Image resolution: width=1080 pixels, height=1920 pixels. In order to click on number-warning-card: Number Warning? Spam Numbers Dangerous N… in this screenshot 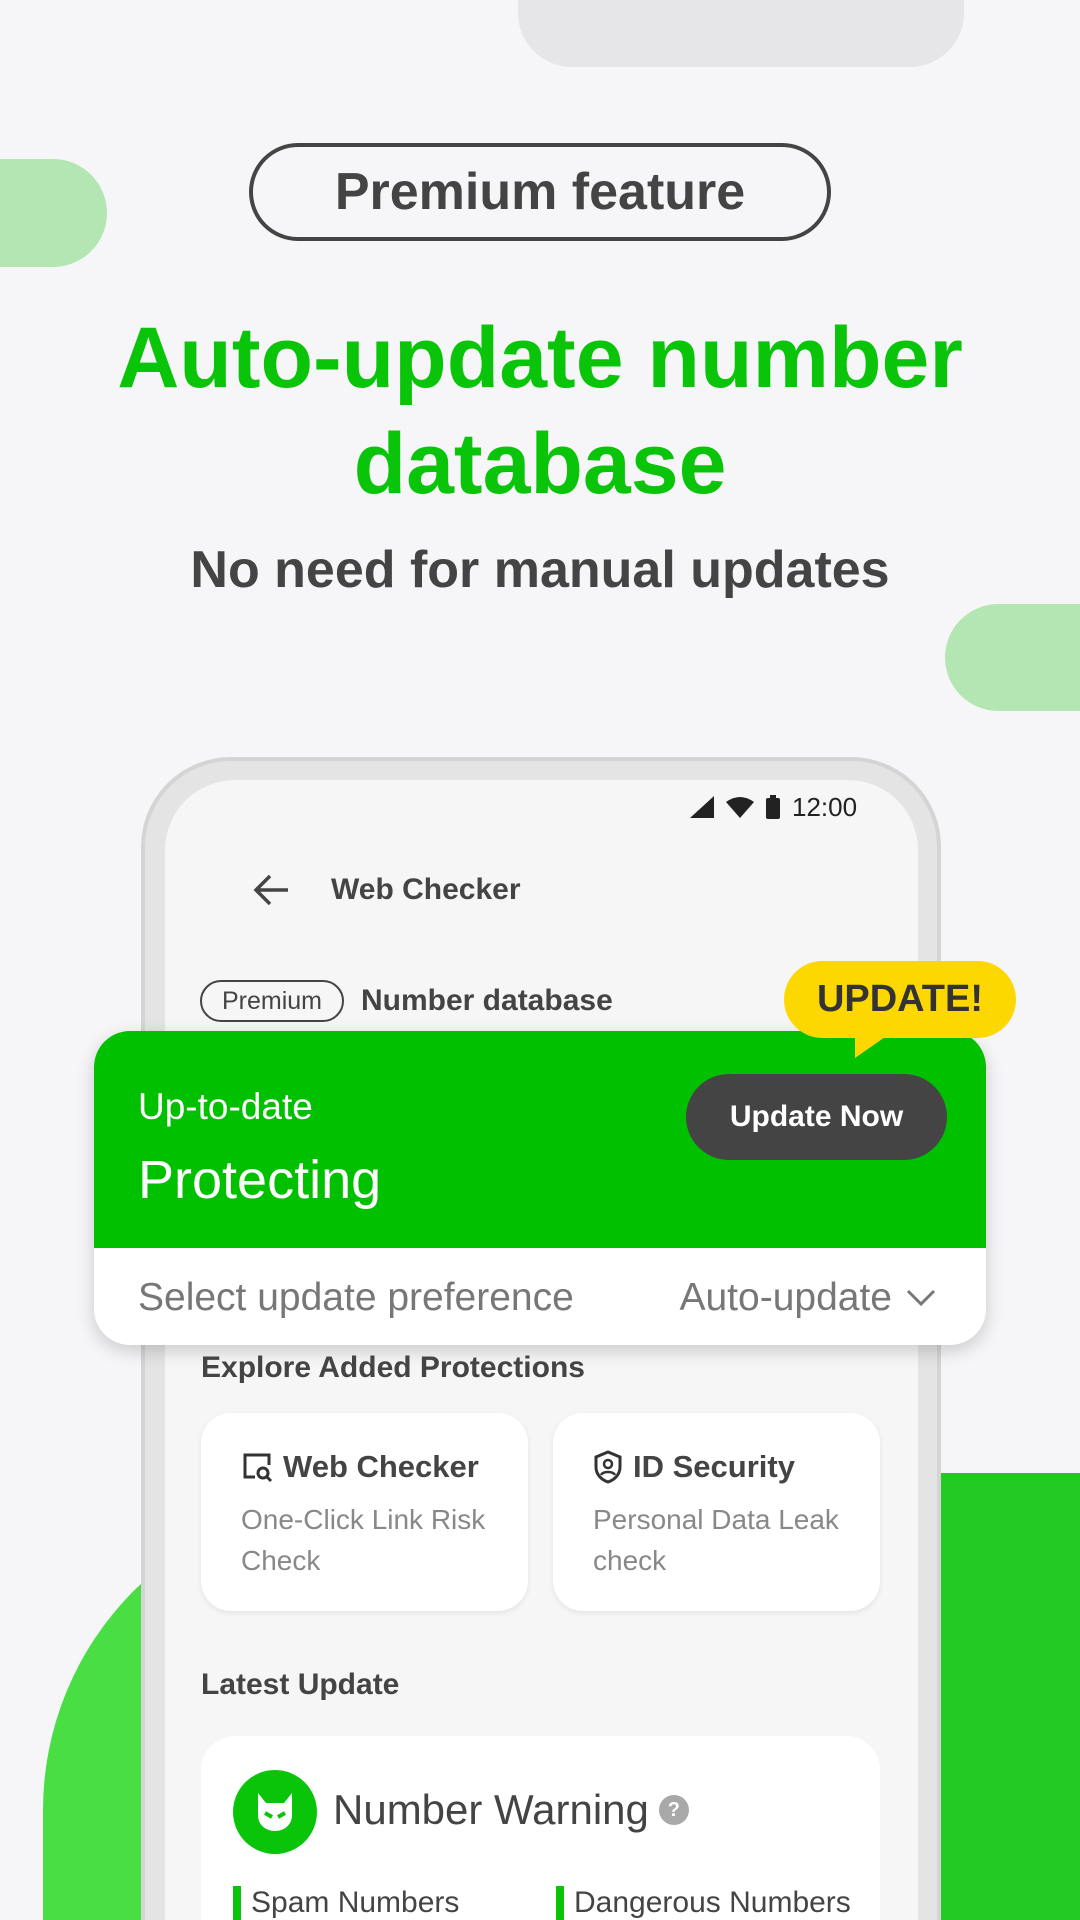, I will do `click(540, 1828)`.